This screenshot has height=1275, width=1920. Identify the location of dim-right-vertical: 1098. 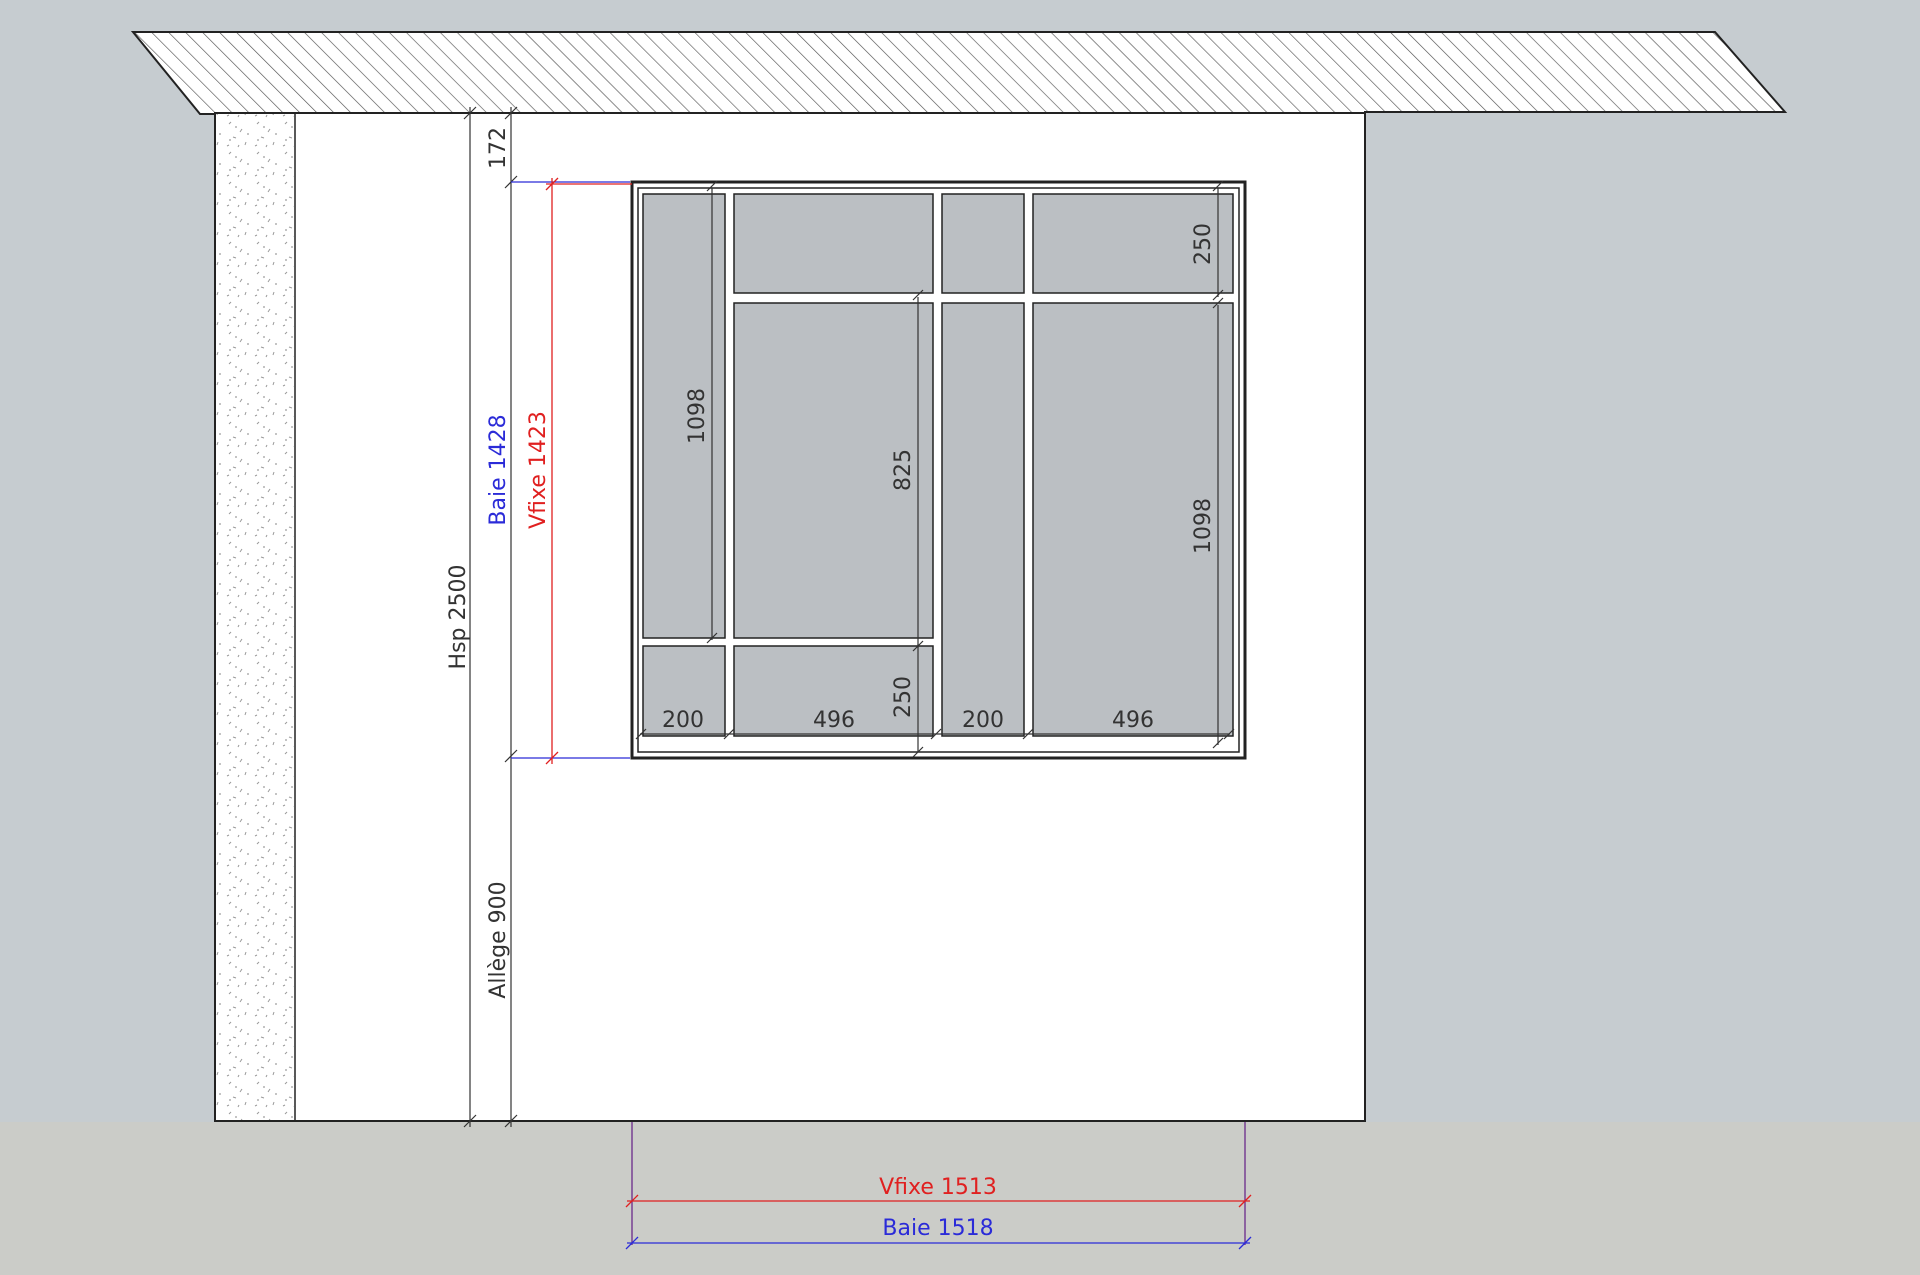
(1203, 526).